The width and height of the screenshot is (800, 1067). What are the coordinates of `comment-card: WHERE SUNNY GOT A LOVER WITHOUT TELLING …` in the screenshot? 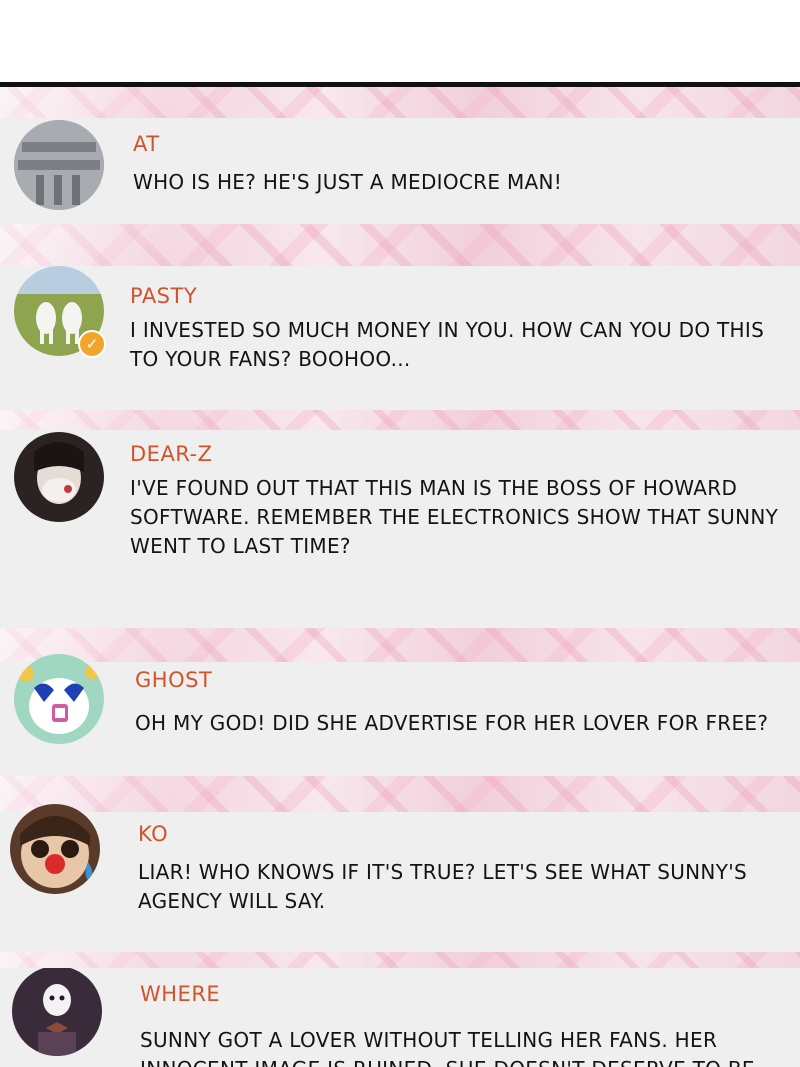 It's located at (400, 1017).